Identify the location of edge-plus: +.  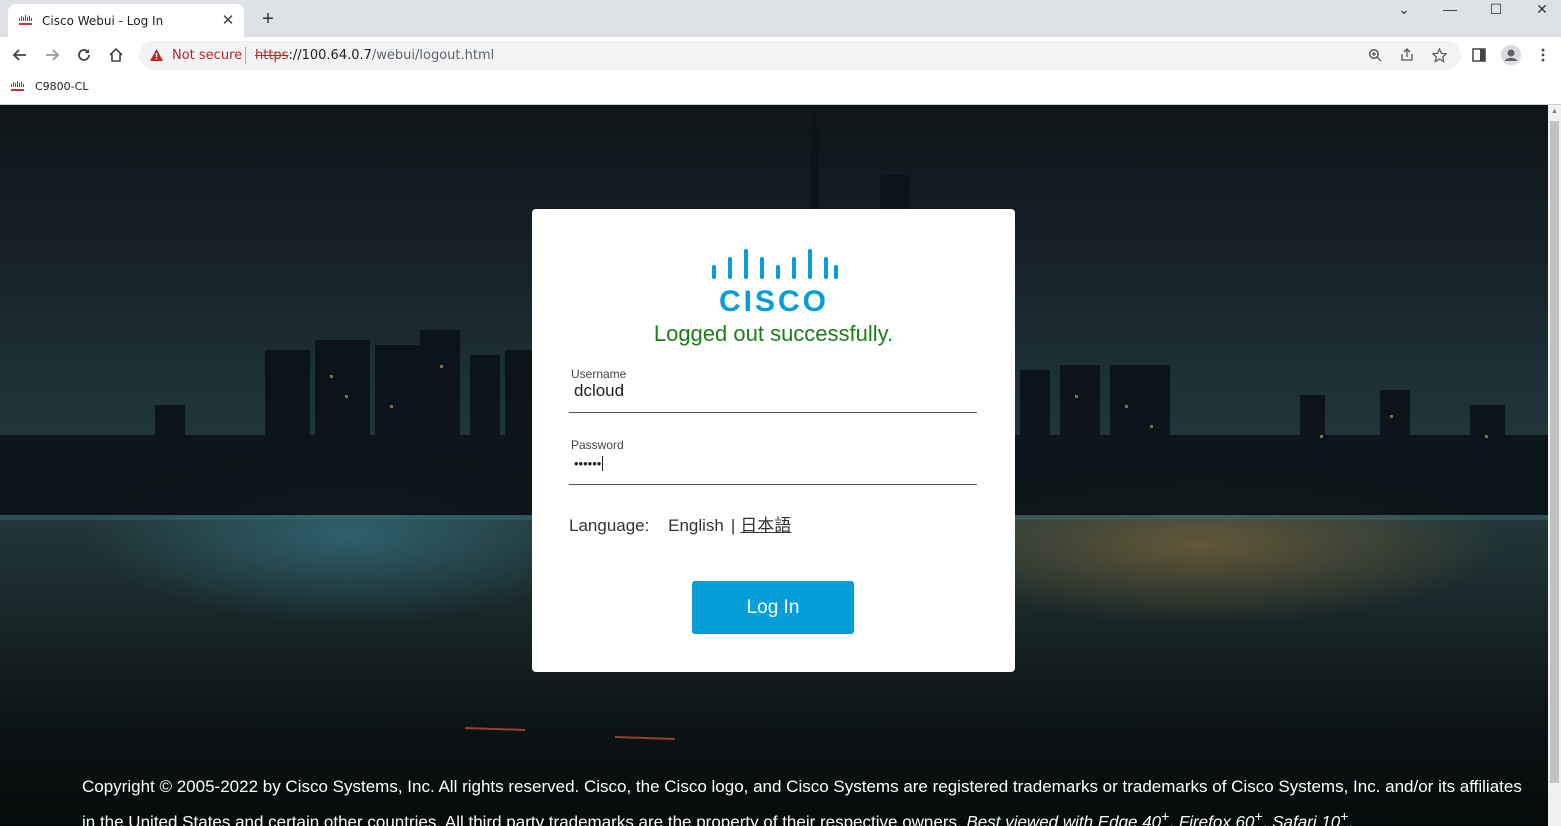
(1165, 817).